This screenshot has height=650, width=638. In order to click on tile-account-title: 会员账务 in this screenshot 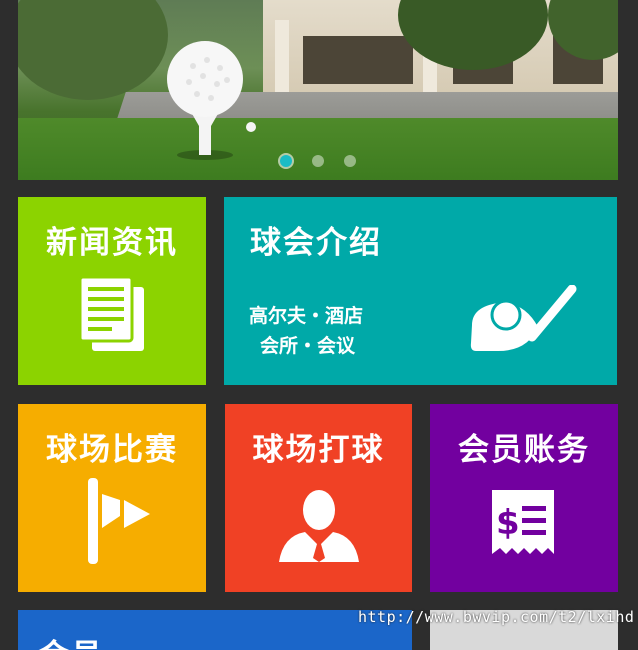, I will do `click(524, 450)`.